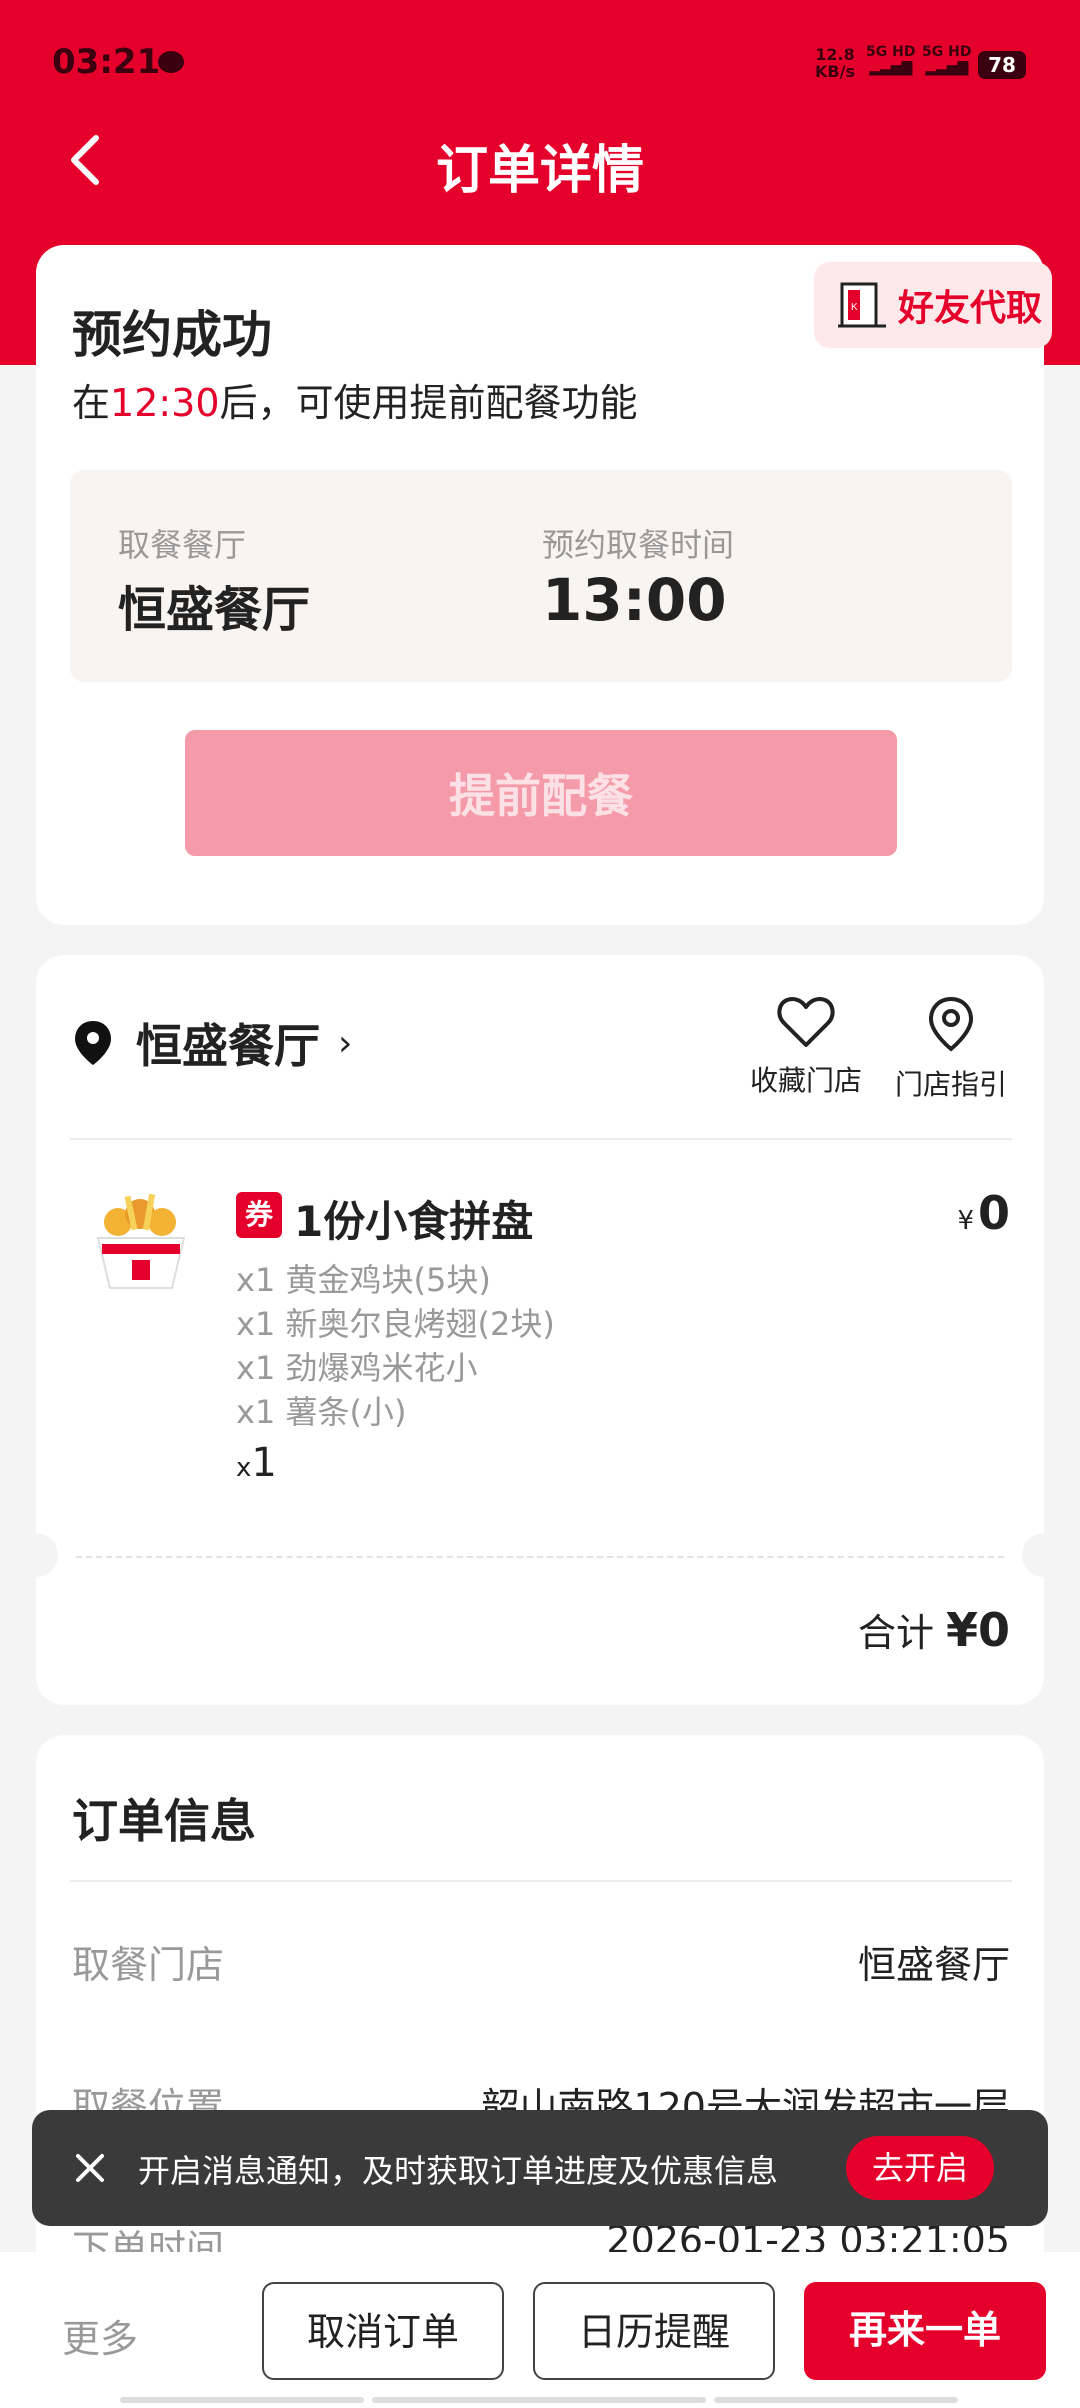 Image resolution: width=1080 pixels, height=2408 pixels. Describe the element at coordinates (182, 545) in the screenshot. I see `restaurant-label: 取餐餐厅` at that location.